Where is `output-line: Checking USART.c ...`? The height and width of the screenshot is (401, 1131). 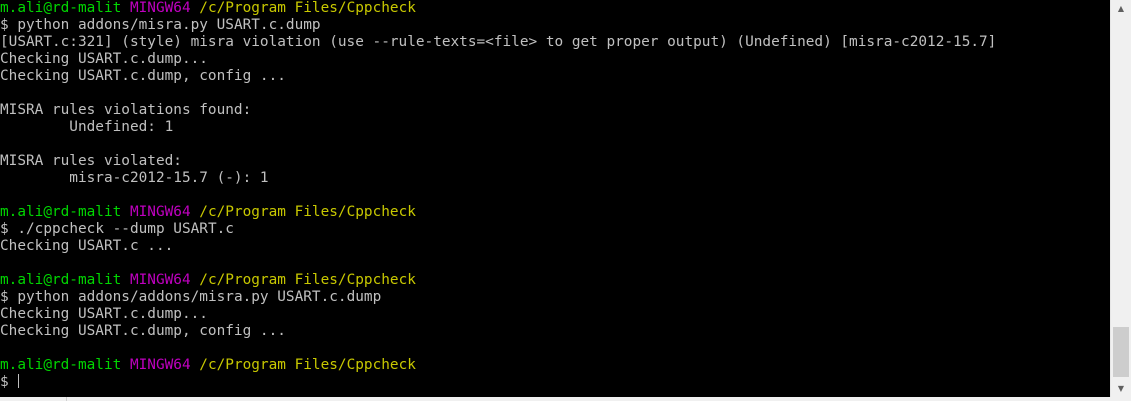 output-line: Checking USART.c ... is located at coordinates (87, 246).